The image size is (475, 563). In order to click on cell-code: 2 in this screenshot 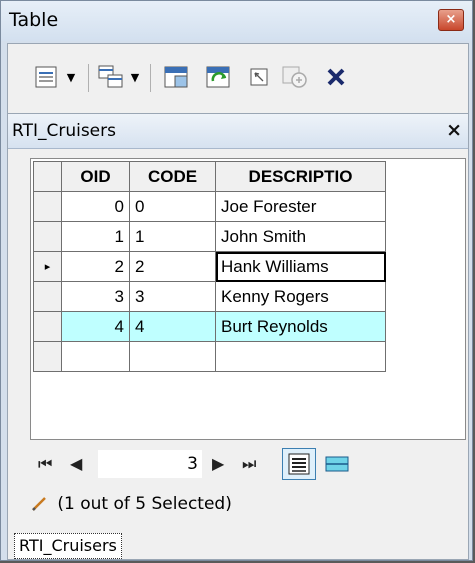, I will do `click(172, 266)`.